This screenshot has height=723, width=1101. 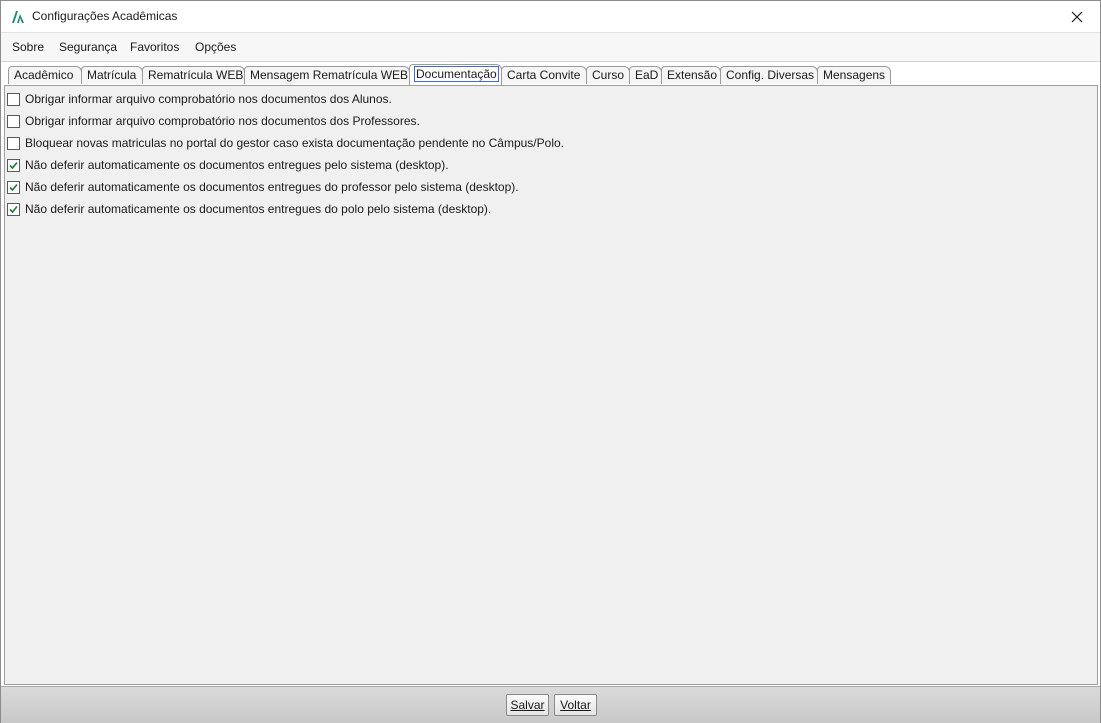 I want to click on tab-mensagem-rematricula-web: Mensagem Rematrícula WEB, so click(x=327, y=75).